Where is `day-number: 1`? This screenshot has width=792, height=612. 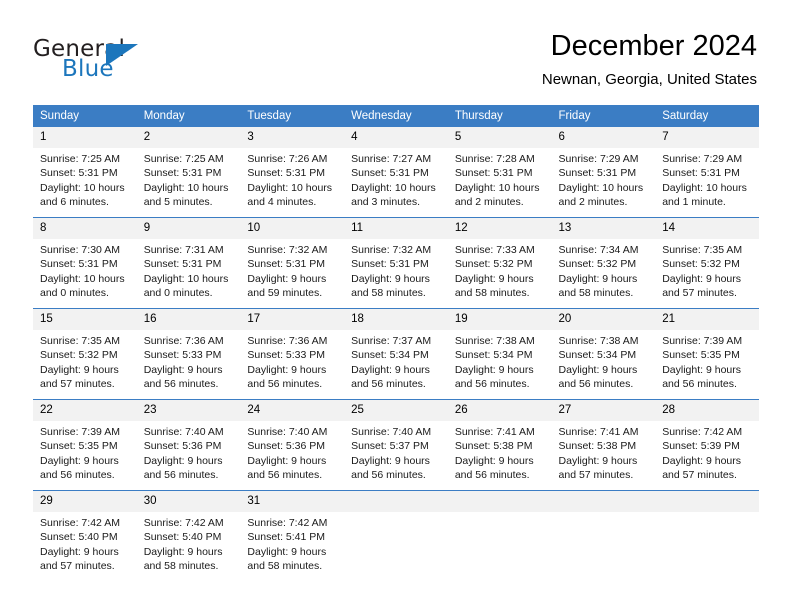
day-number: 1 is located at coordinates (85, 137).